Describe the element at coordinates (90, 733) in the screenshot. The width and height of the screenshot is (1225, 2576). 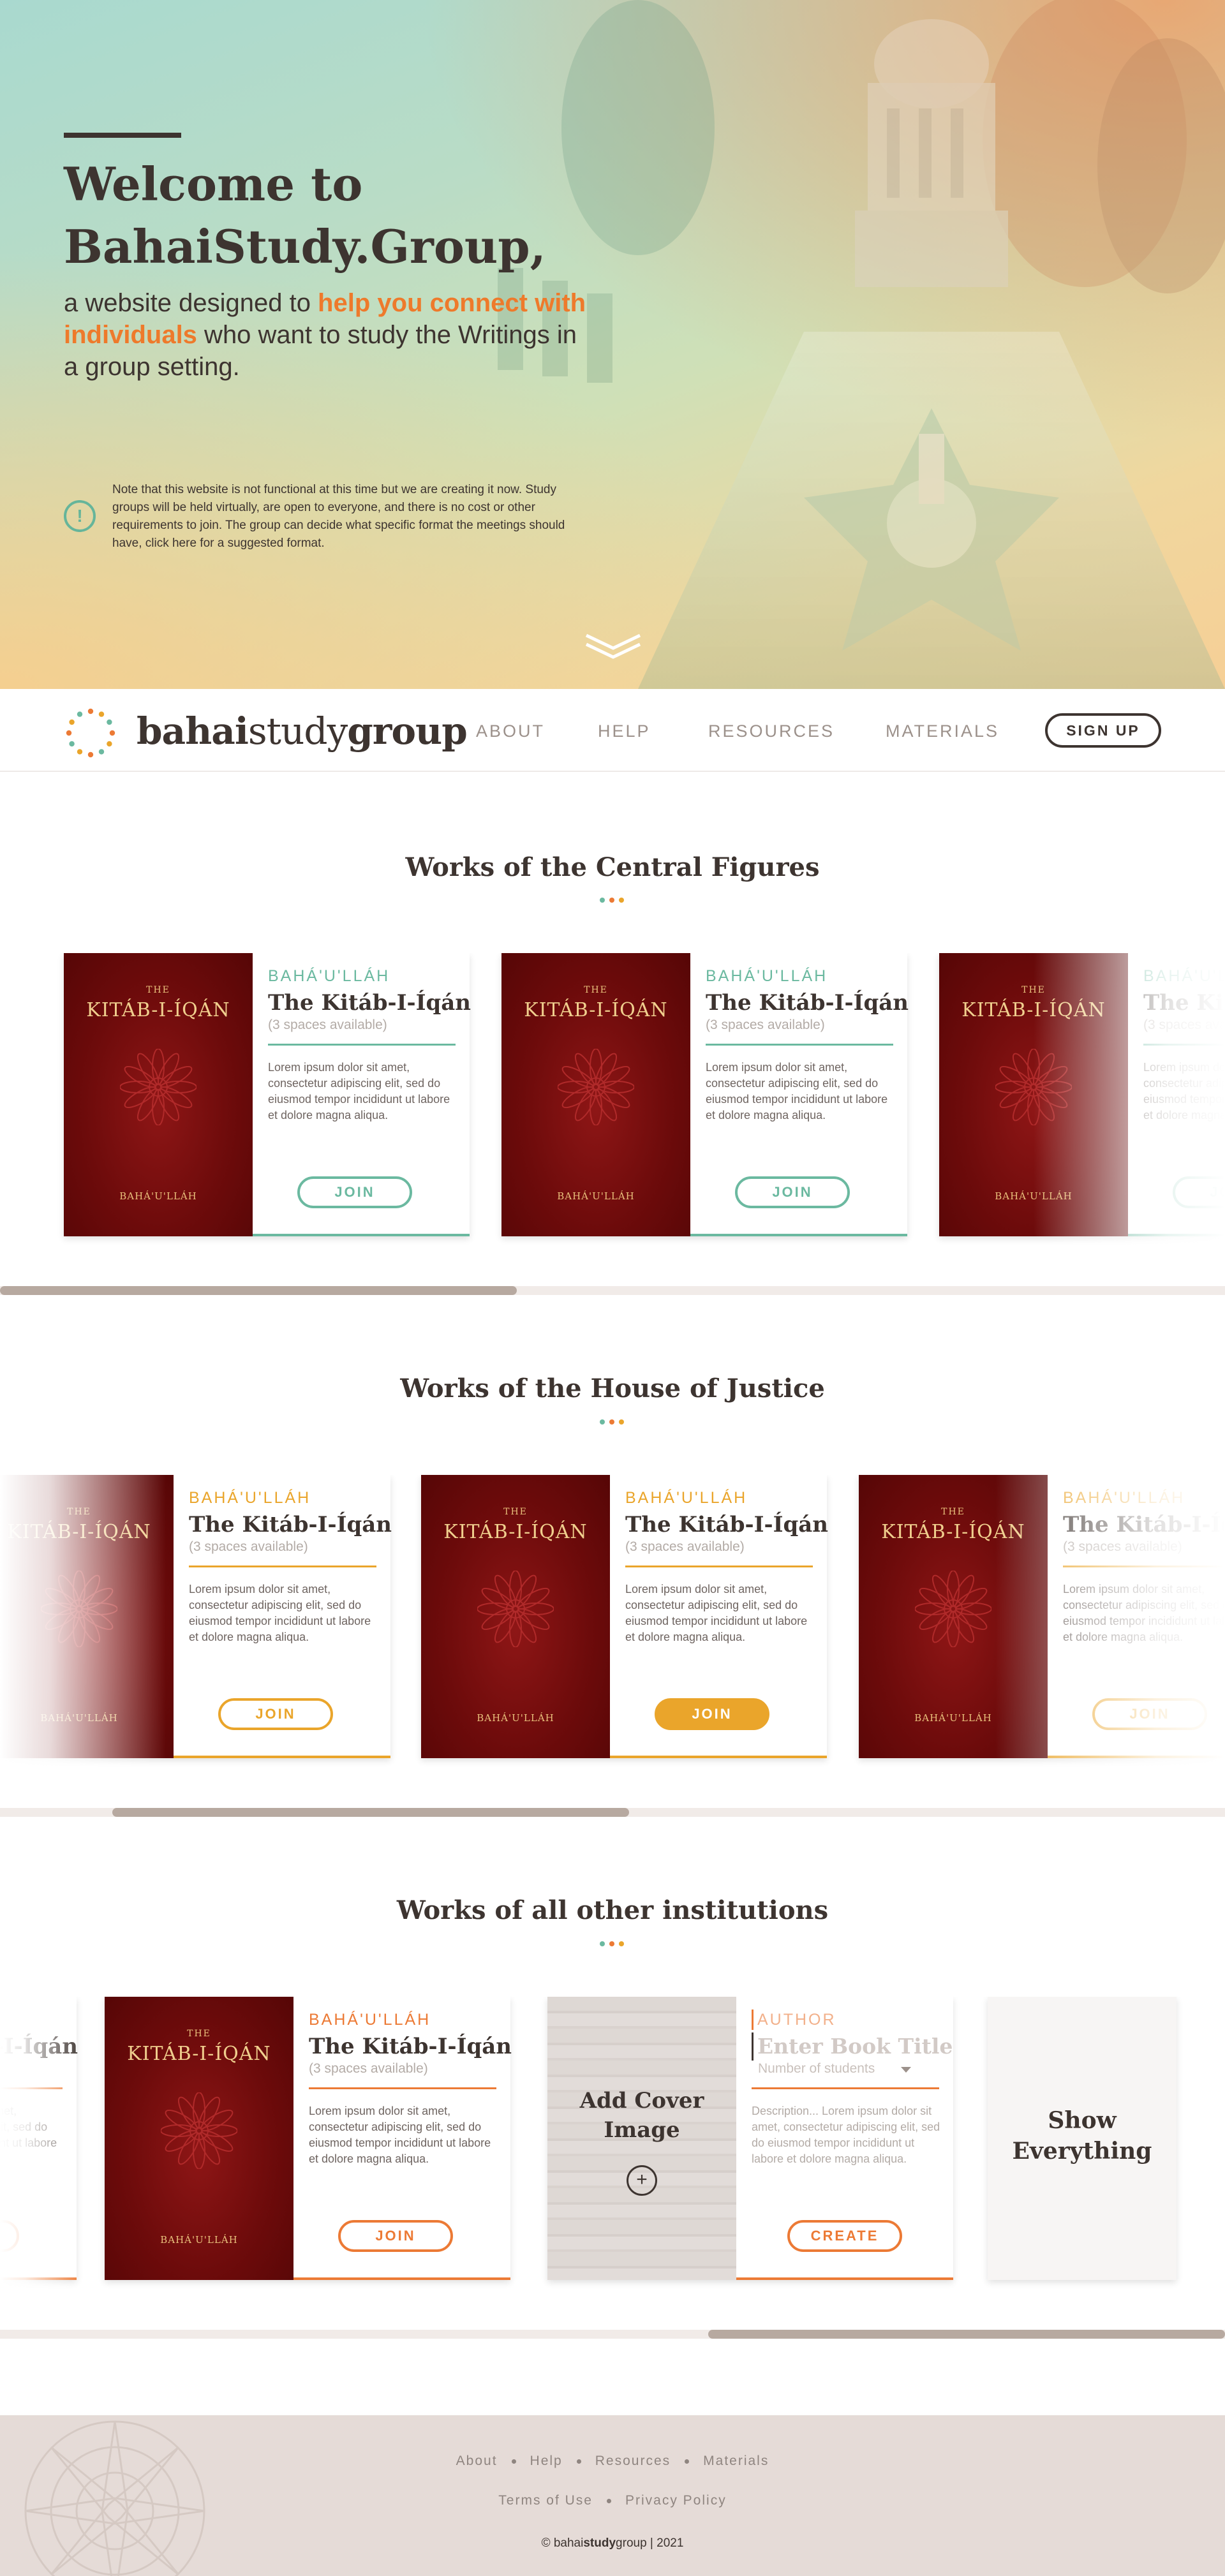
I see `logo-dots-icon` at that location.